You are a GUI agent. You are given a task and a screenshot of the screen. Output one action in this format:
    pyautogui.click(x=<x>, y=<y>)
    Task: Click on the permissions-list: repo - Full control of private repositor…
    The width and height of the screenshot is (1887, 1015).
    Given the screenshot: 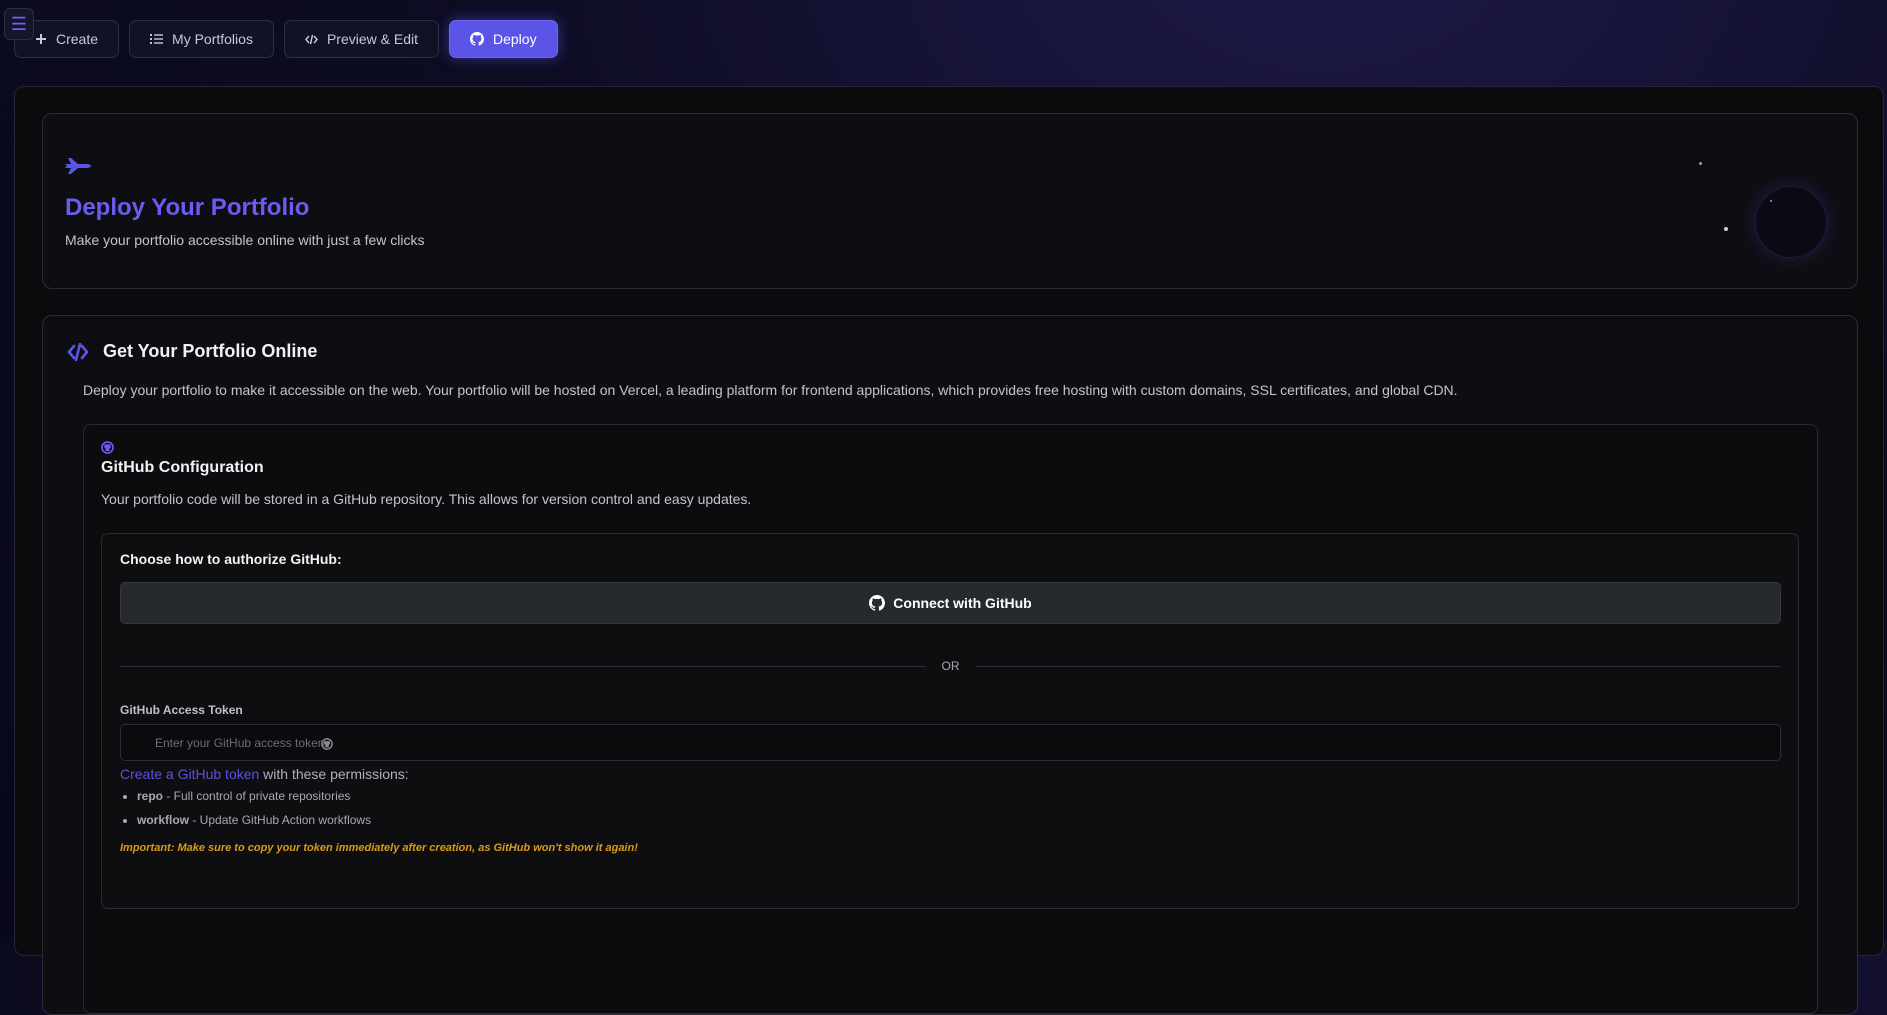 What is the action you would take?
    pyautogui.click(x=245, y=812)
    